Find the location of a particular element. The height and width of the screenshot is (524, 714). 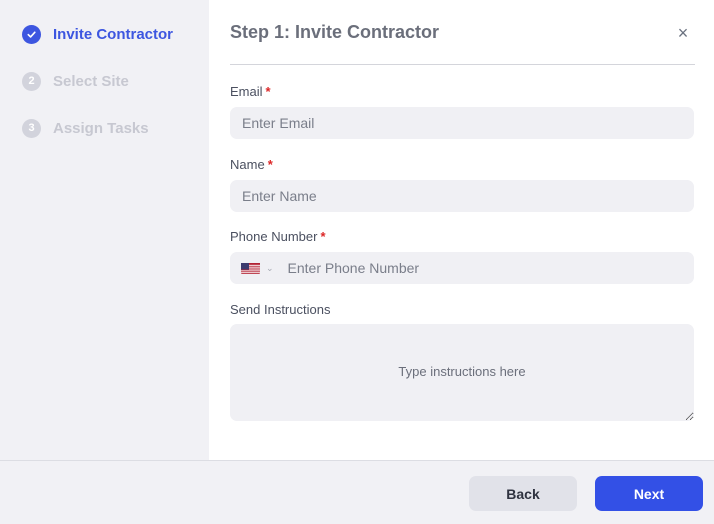

checkmark-icon is located at coordinates (31, 34).